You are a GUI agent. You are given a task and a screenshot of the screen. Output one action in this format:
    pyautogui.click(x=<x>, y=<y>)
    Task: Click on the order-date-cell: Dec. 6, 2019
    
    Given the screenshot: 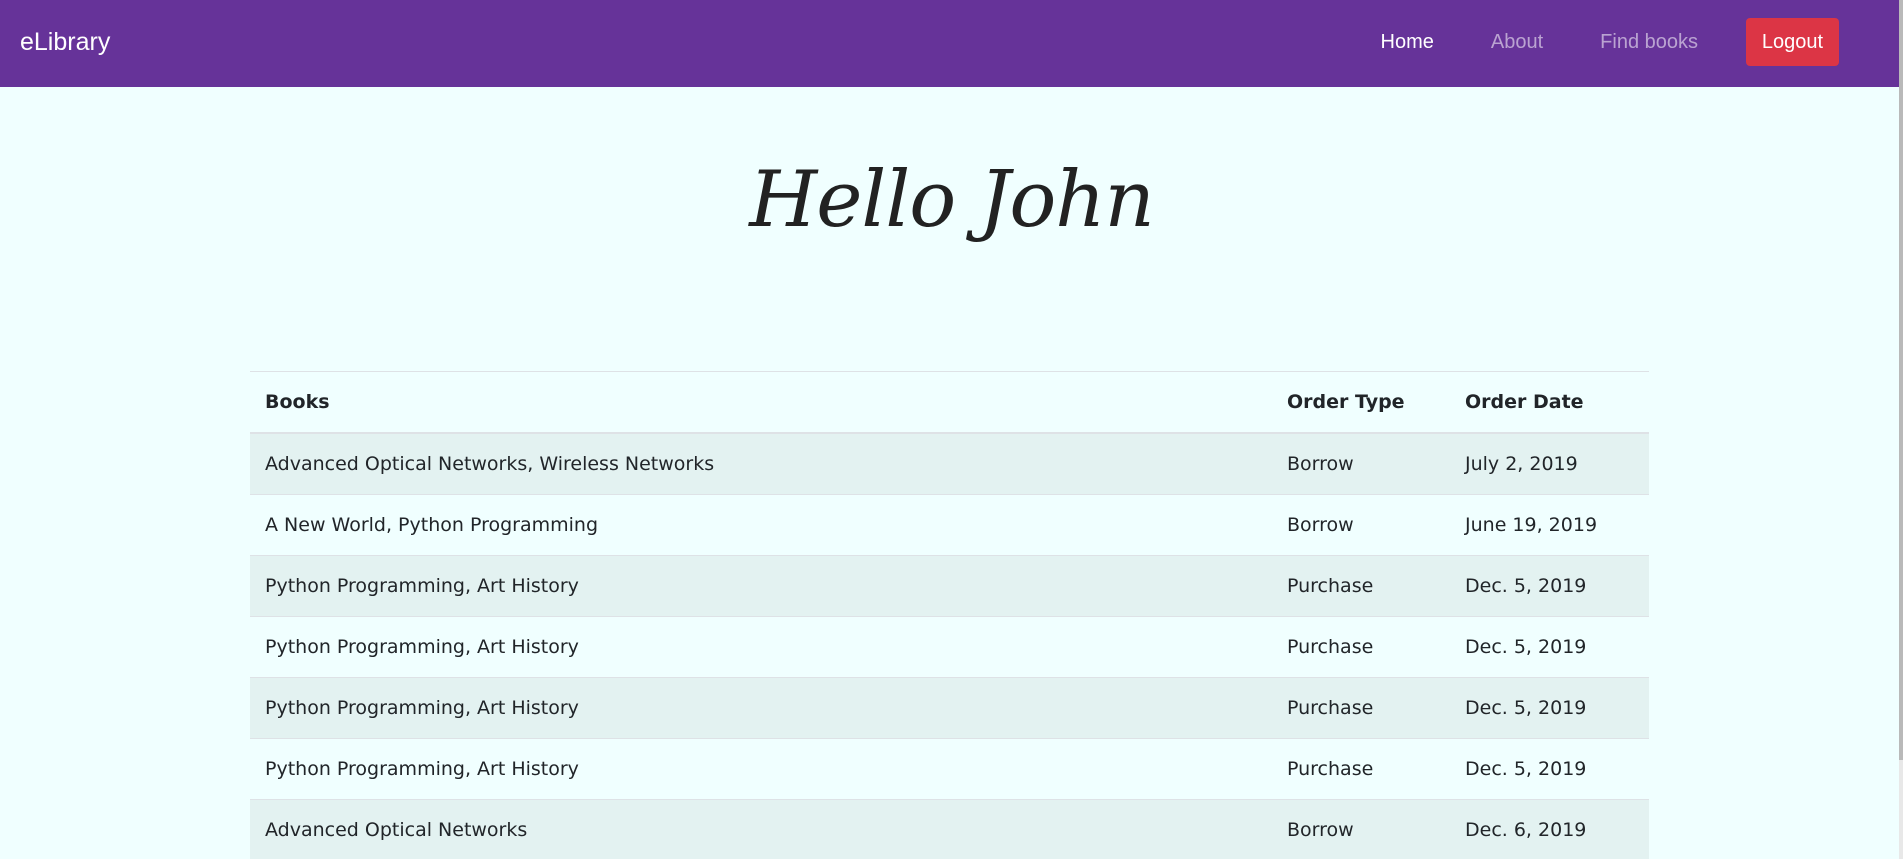 What is the action you would take?
    pyautogui.click(x=1549, y=829)
    